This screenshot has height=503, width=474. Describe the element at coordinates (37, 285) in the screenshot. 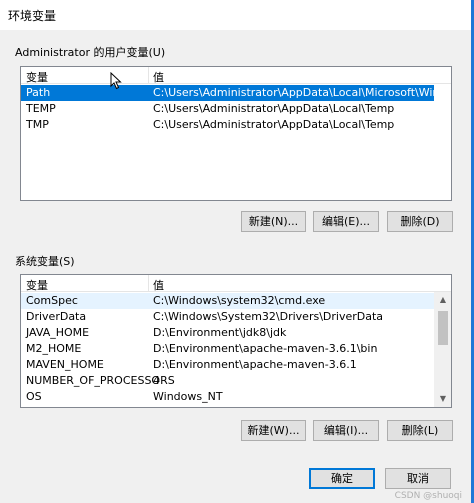

I see `system-col-variable: 变量` at that location.